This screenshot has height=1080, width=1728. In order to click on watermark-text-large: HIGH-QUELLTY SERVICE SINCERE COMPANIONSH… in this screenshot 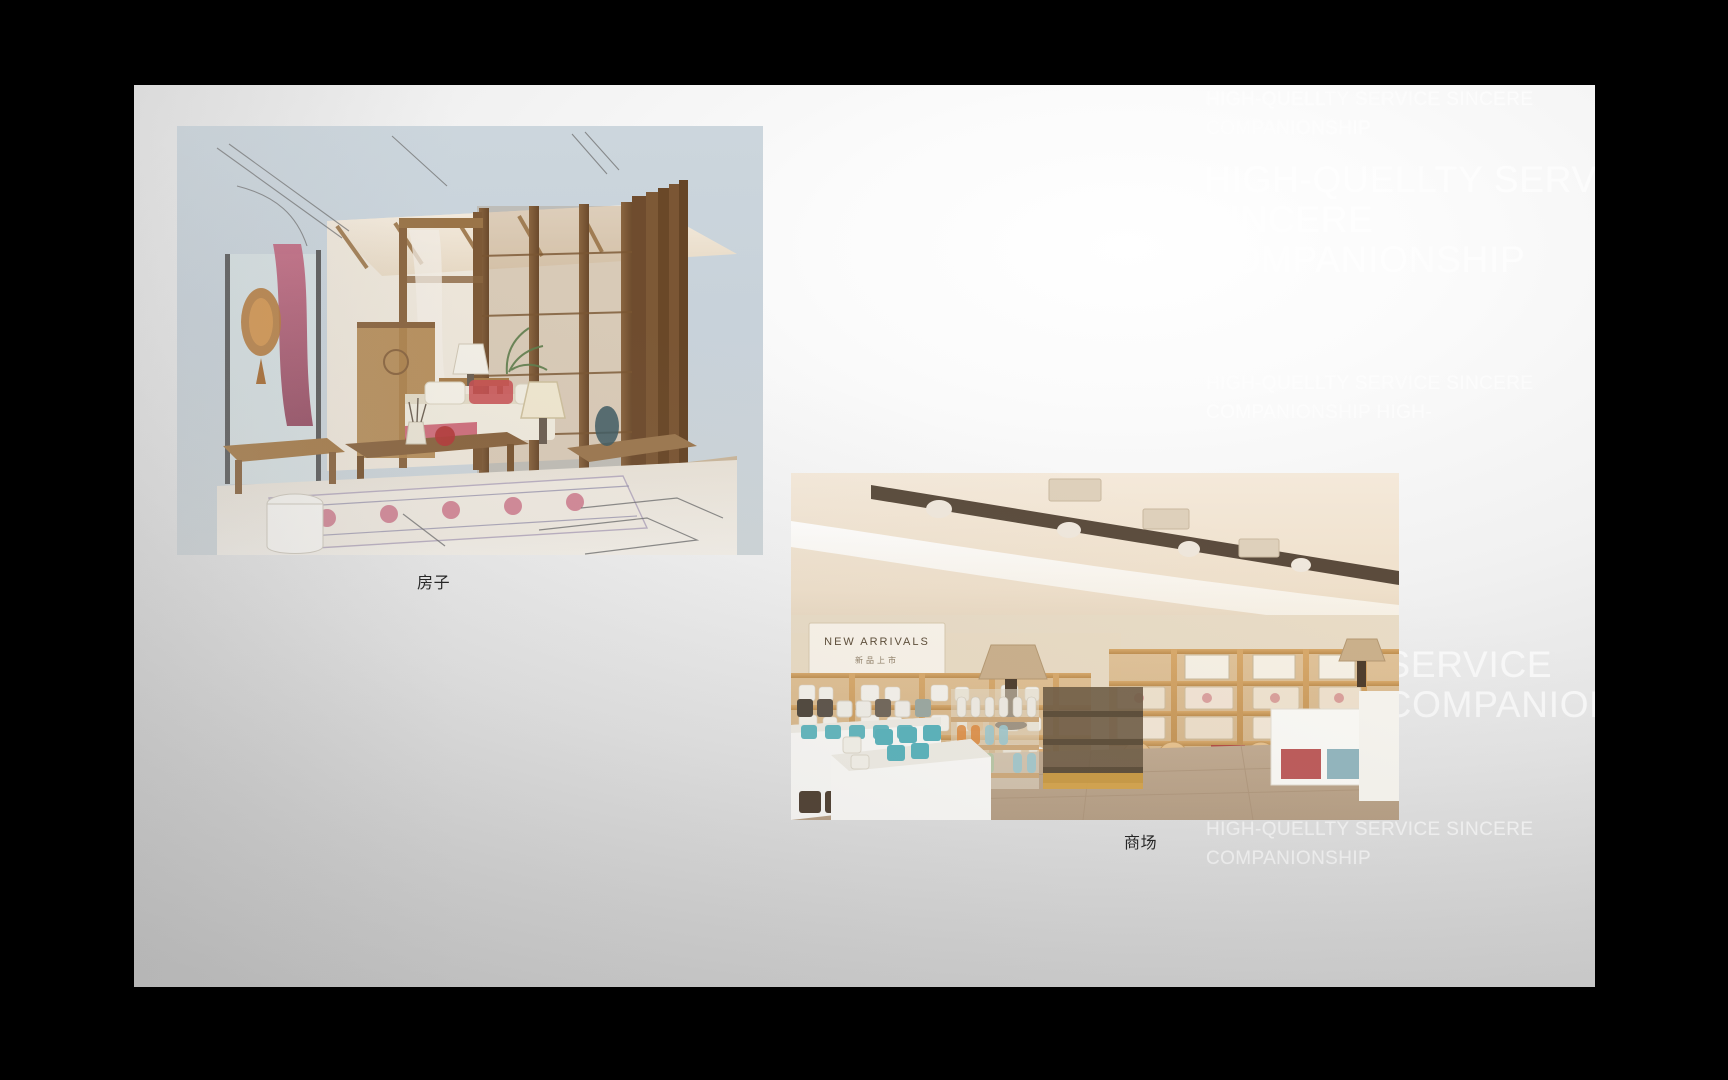, I will do `click(1399, 219)`.